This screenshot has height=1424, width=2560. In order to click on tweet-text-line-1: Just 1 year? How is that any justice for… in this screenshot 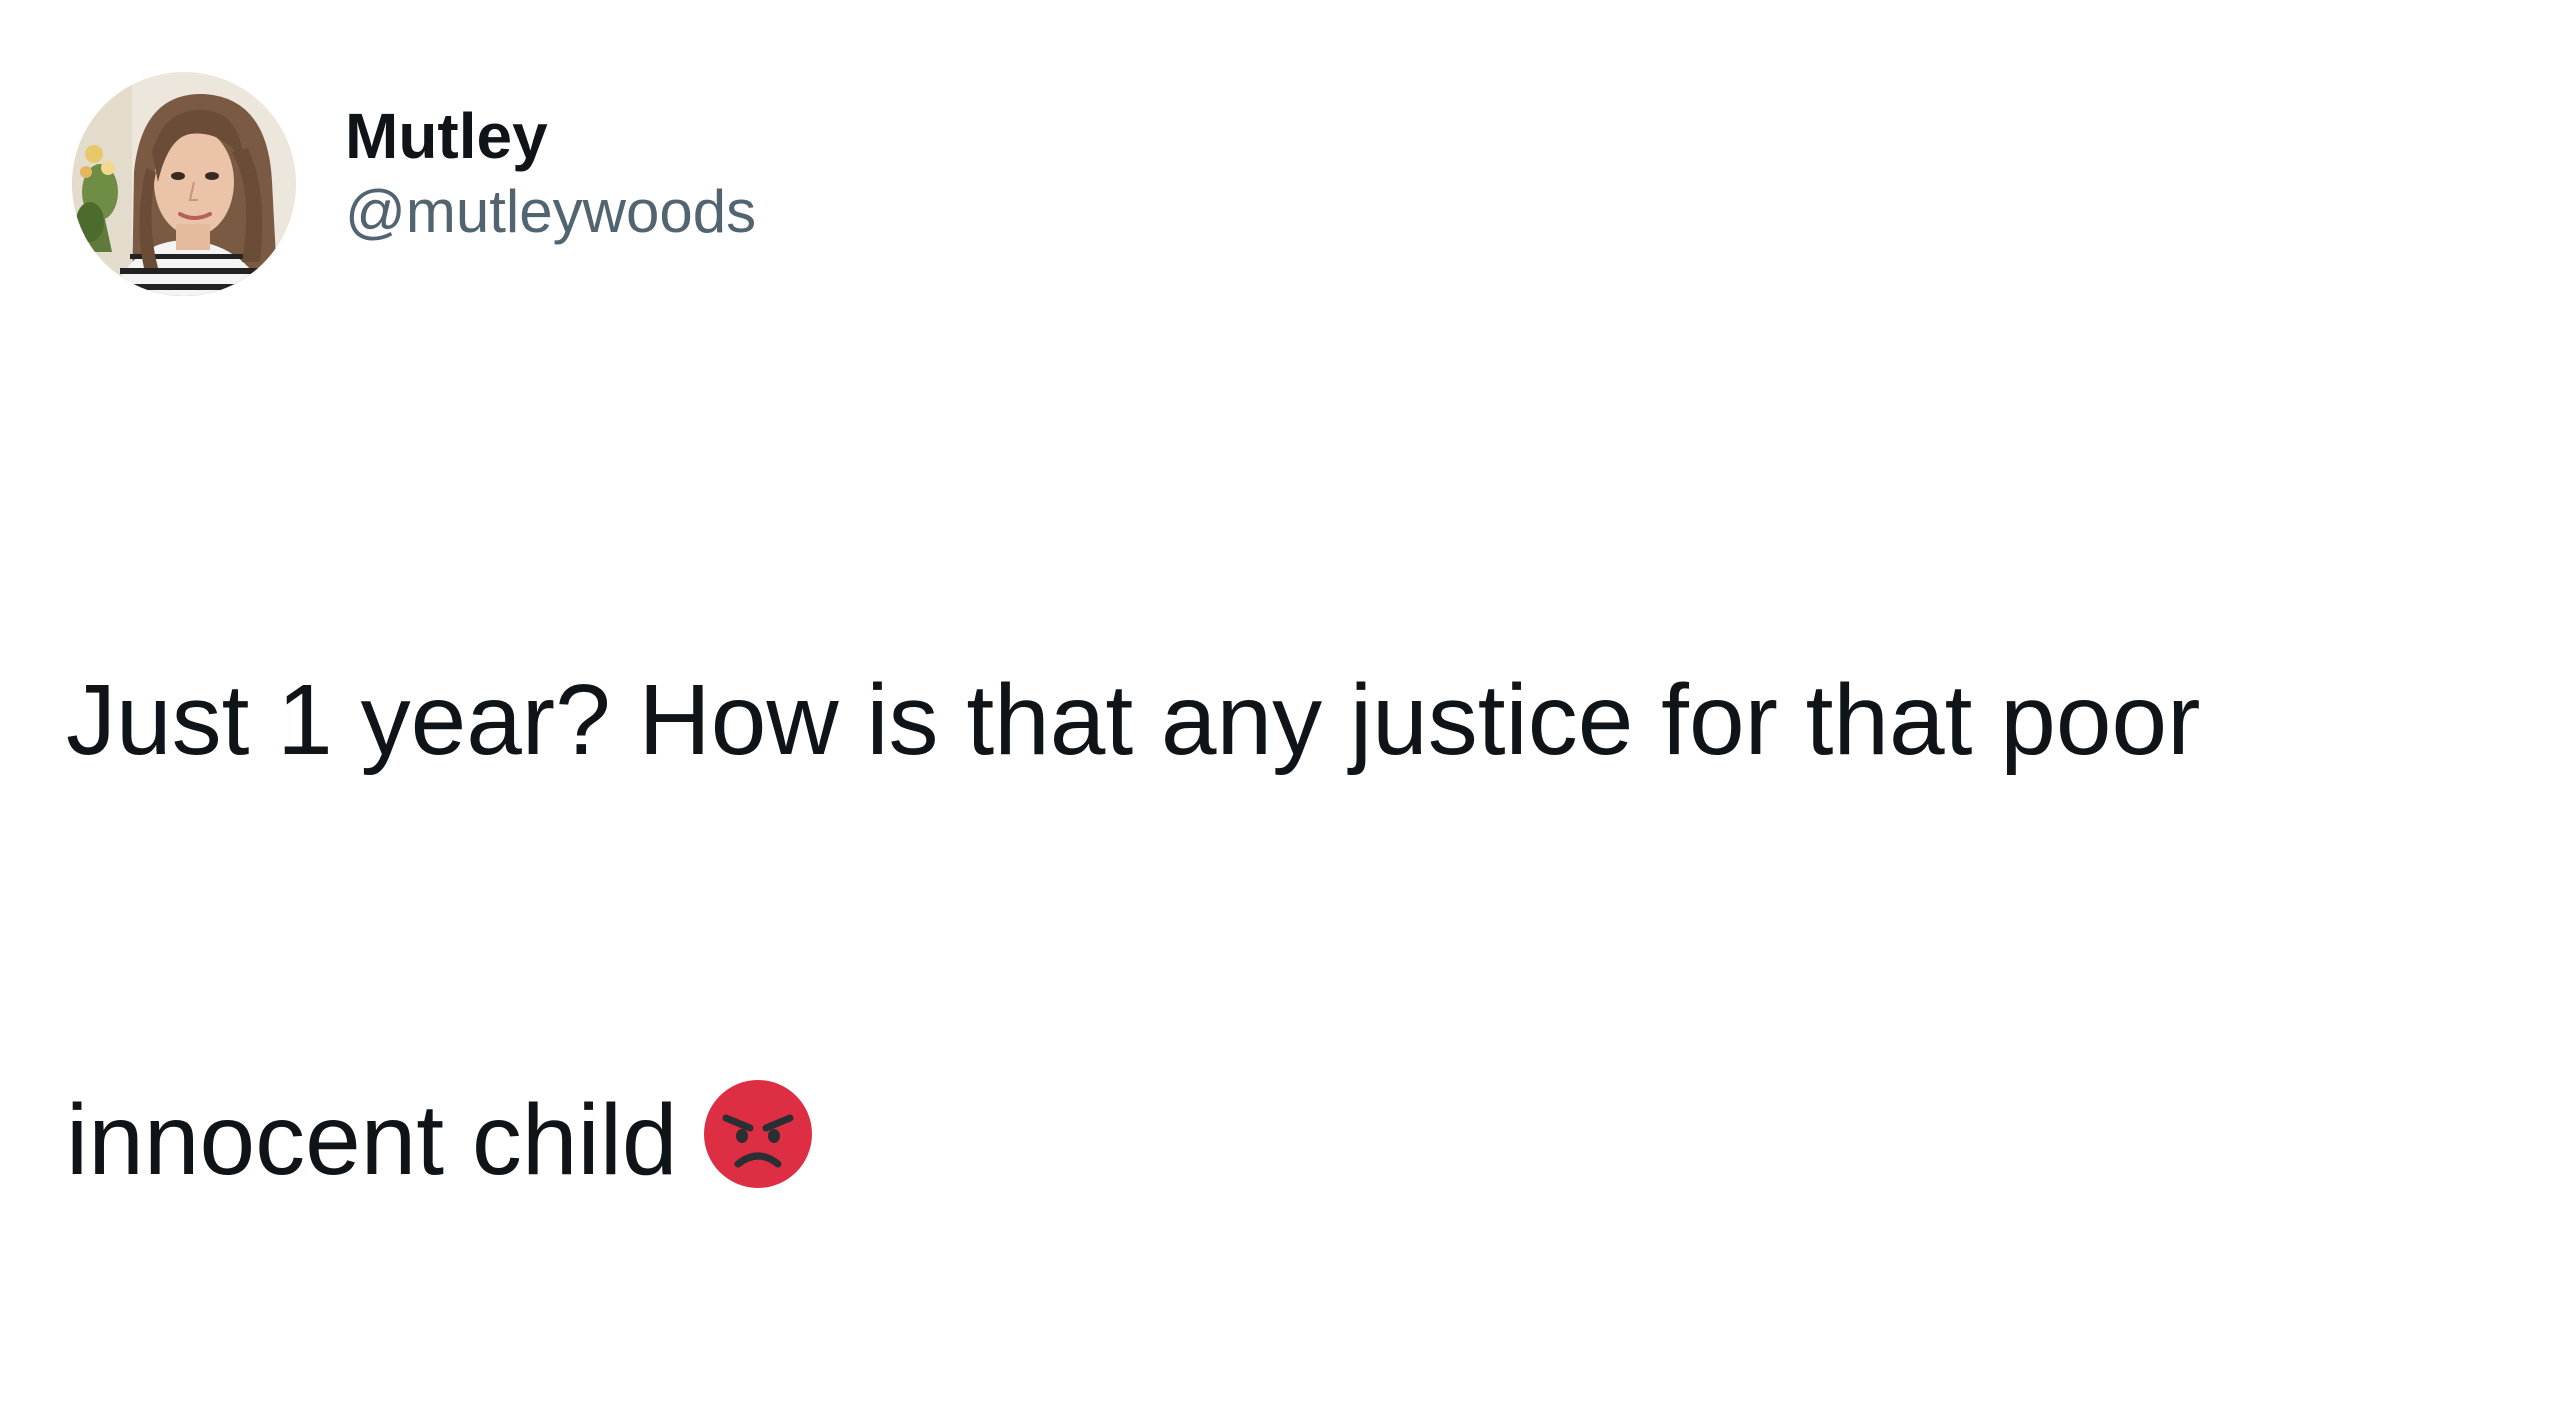, I will do `click(1133, 720)`.